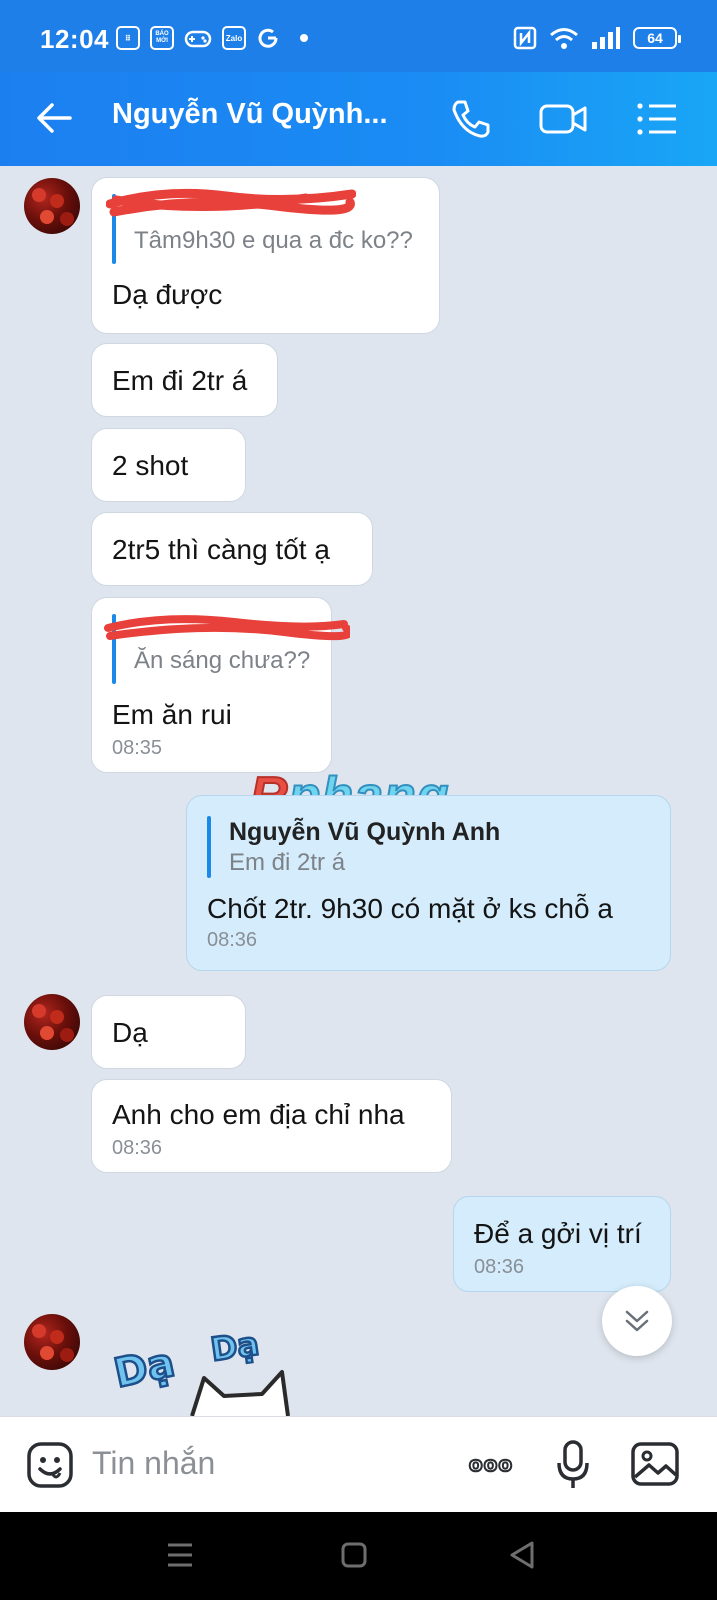 The height and width of the screenshot is (1600, 717). I want to click on message-text: Để a gởi vị trí, so click(558, 1233).